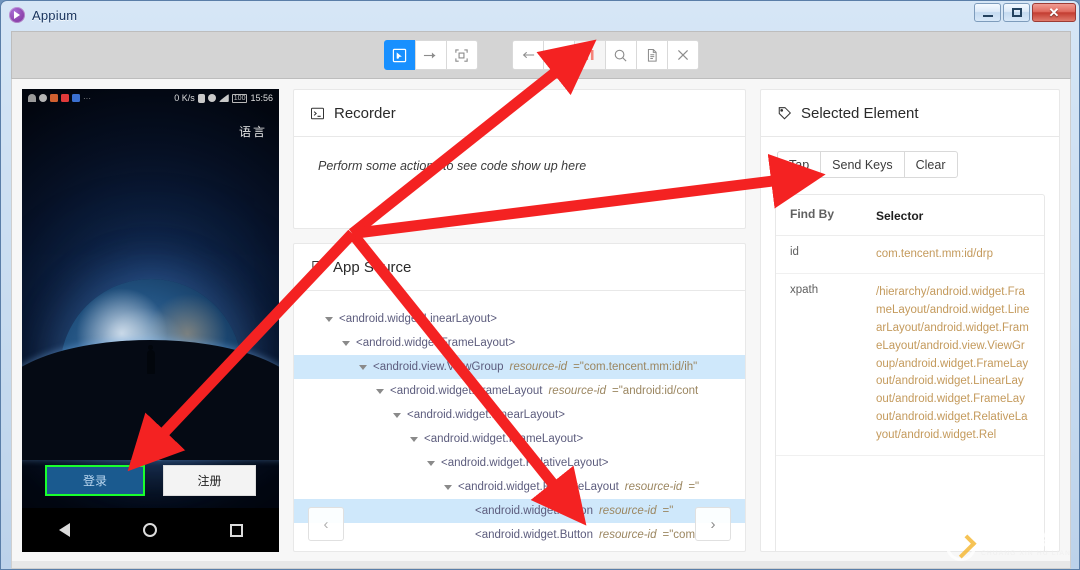  What do you see at coordinates (438, 367) in the screenshot?
I see `tree-node-tag: <android.view.ViewGroup` at bounding box center [438, 367].